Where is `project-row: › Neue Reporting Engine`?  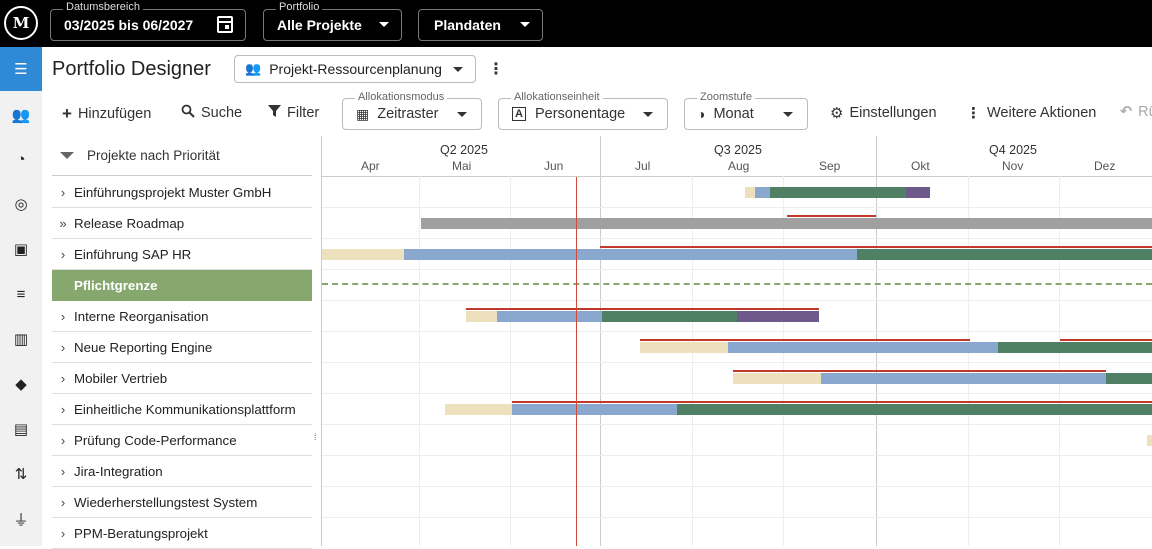
project-row: › Neue Reporting Engine is located at coordinates (182, 347).